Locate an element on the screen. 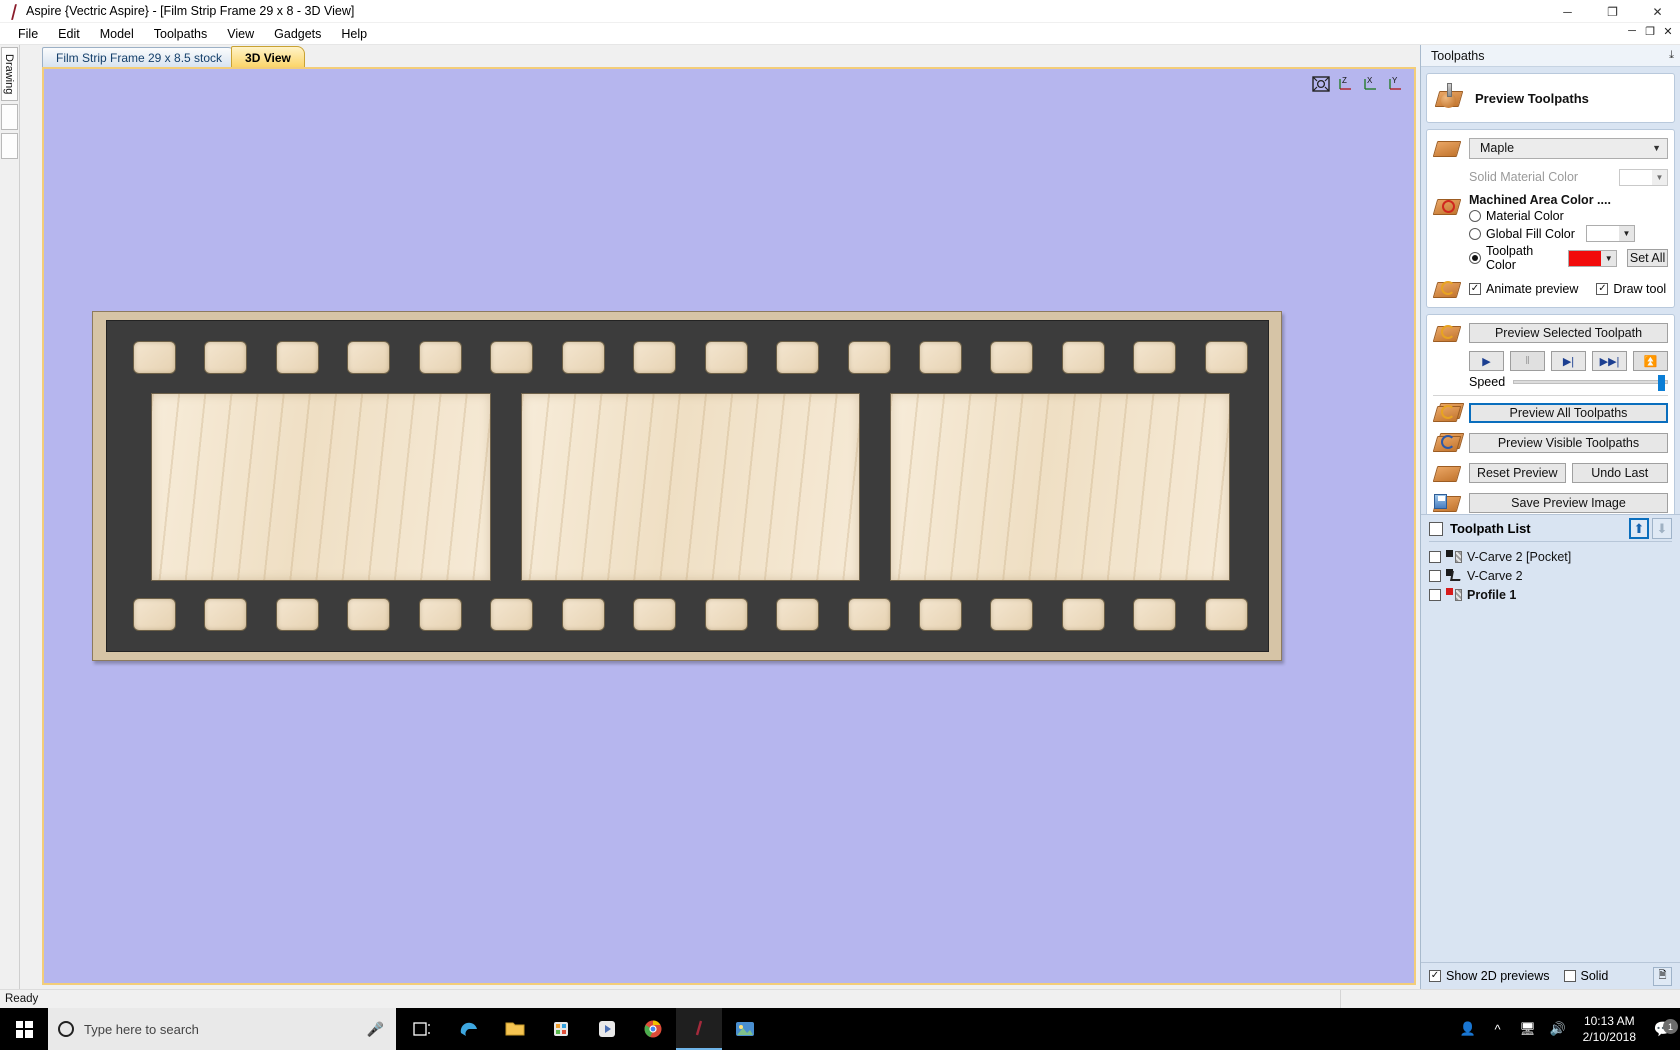 The image size is (1680, 1050). toolpath-color-swatch: ▼ is located at coordinates (1593, 258).